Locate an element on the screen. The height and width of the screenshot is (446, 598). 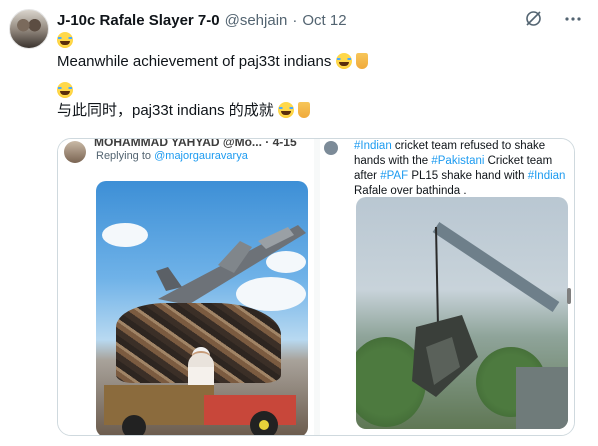
tweet-text-english: Meanwhile achievement of paj33t indians is located at coordinates (194, 61).